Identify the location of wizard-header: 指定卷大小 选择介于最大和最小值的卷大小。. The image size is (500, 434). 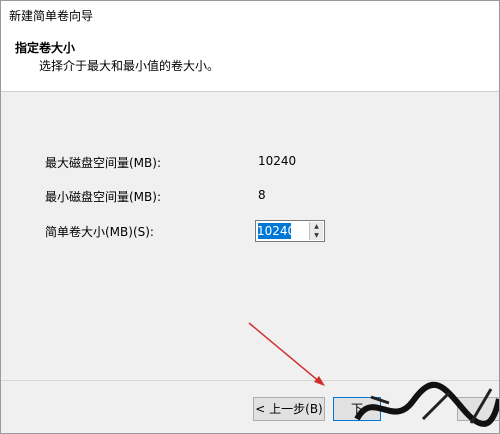
(250, 60).